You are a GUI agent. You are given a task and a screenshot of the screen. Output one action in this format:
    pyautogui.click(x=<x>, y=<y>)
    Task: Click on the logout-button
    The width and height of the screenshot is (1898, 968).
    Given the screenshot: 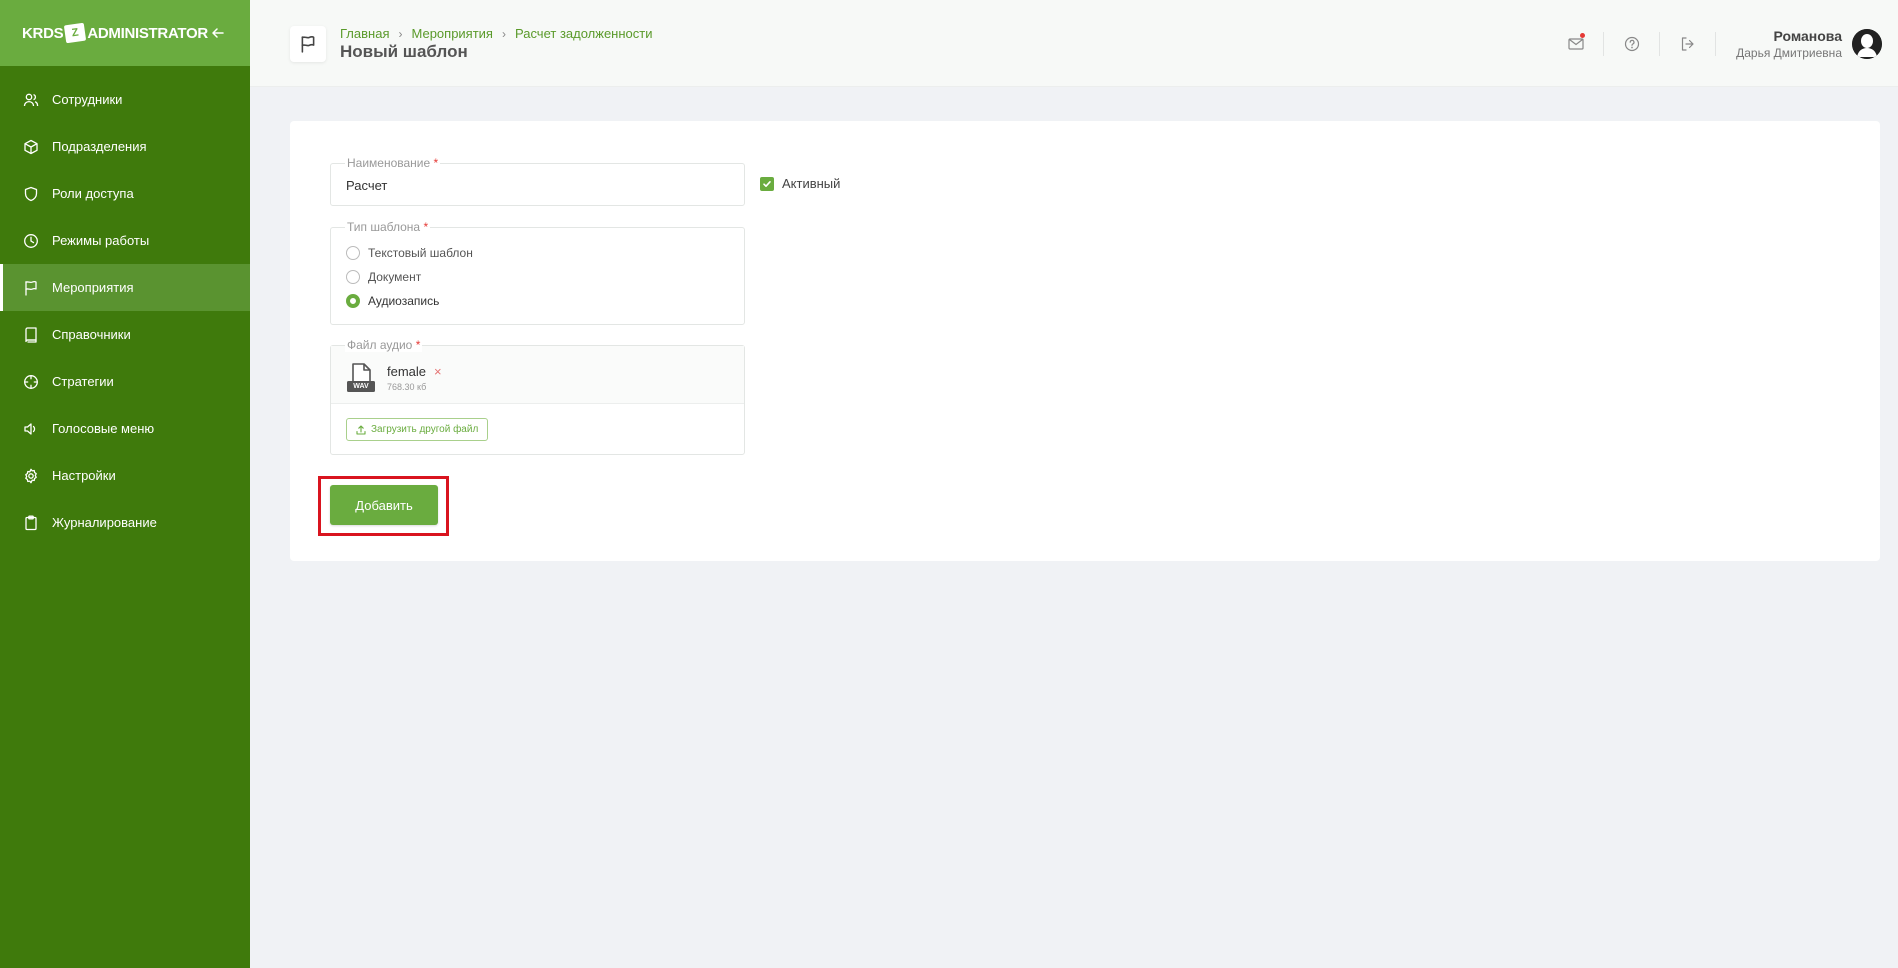 What is the action you would take?
    pyautogui.click(x=1688, y=43)
    